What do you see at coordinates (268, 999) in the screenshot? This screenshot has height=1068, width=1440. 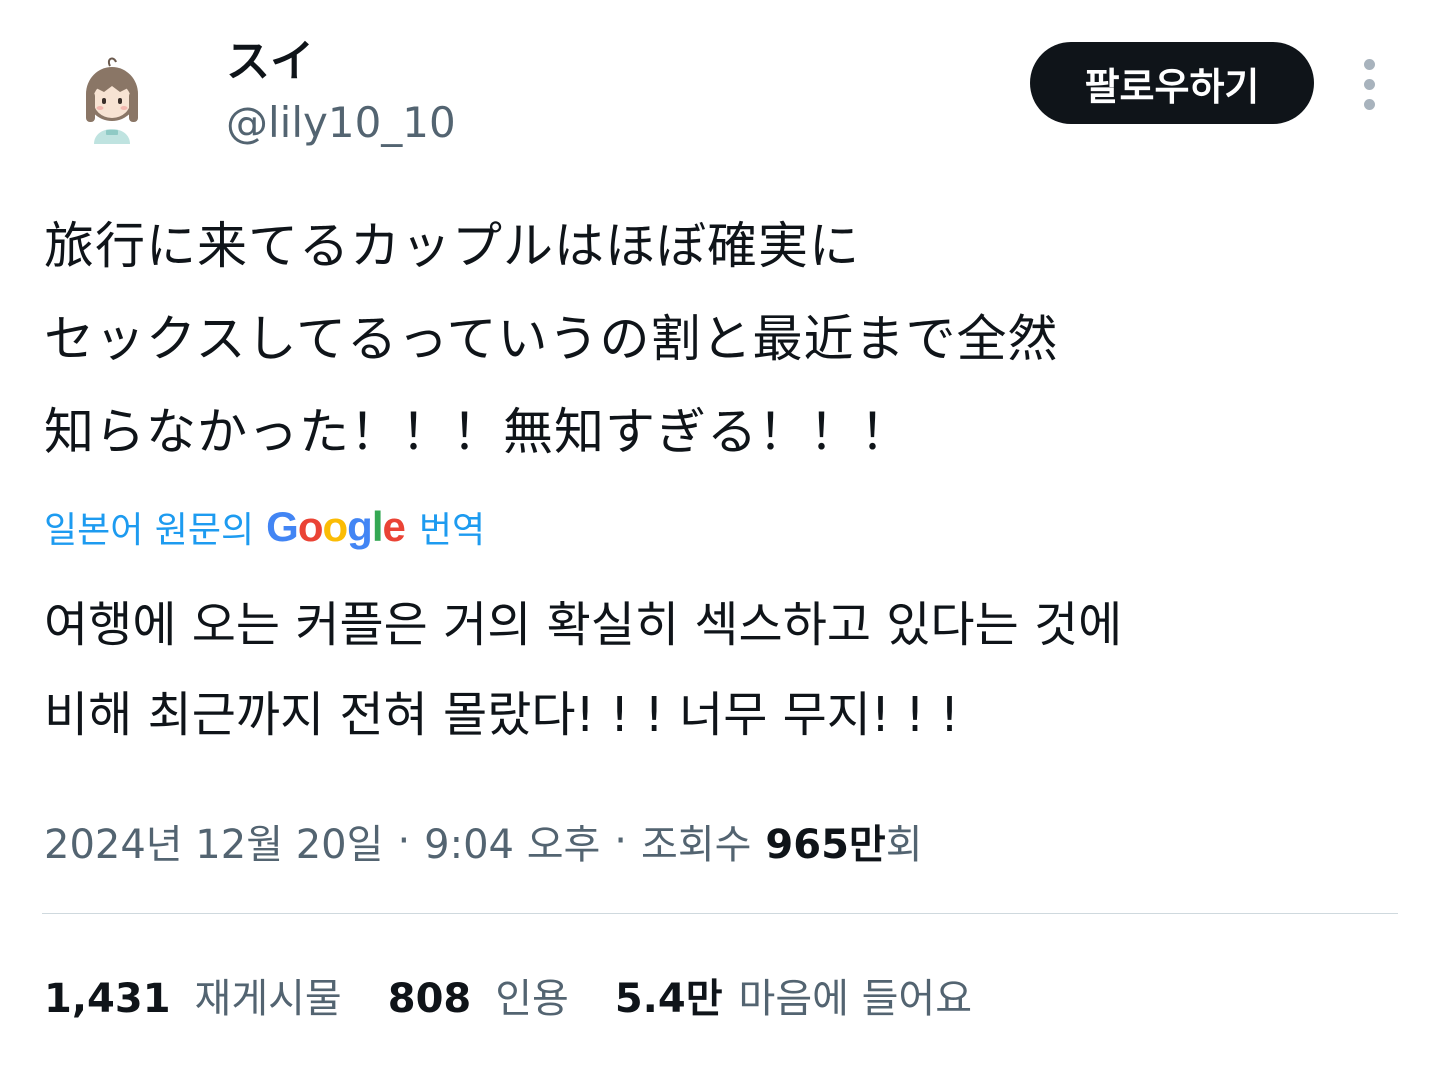 I see `reposts-label: 재게시물` at bounding box center [268, 999].